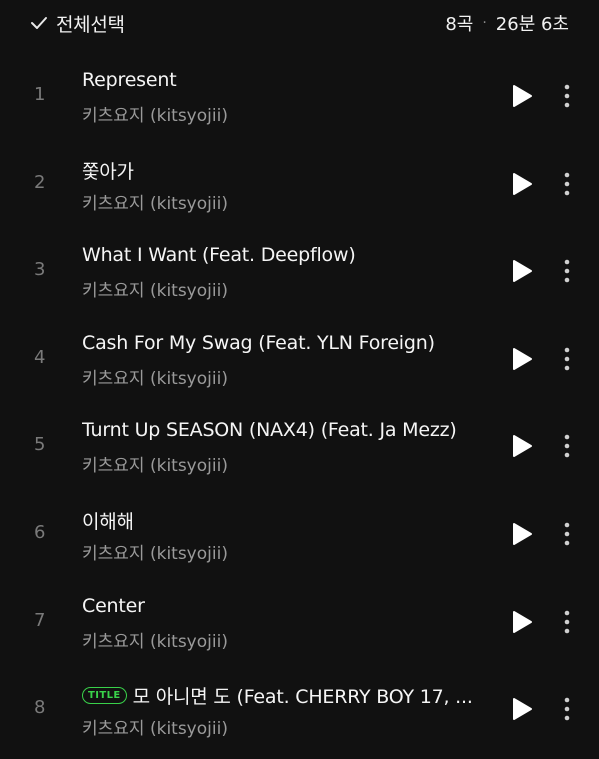  Describe the element at coordinates (40, 94) in the screenshot. I see `track-number: 1` at that location.